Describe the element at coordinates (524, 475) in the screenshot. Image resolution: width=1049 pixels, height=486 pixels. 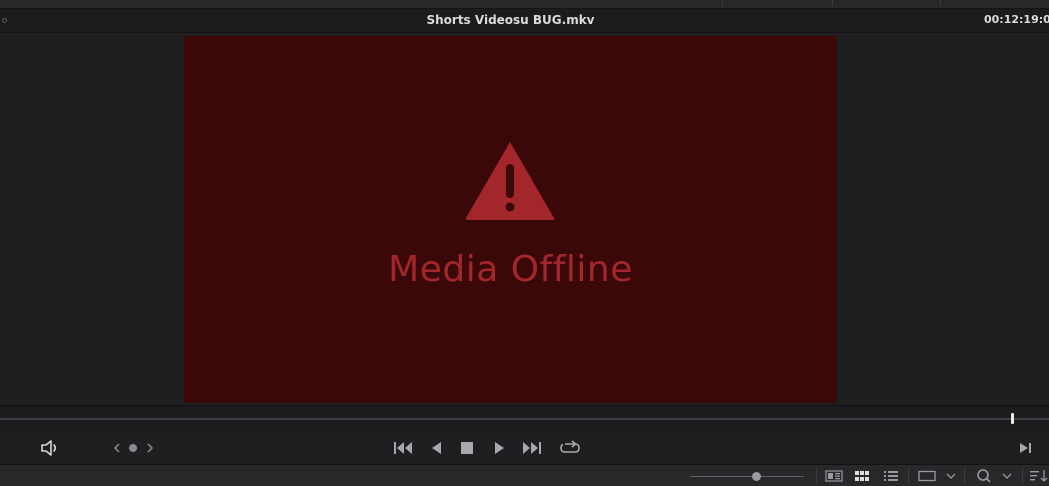
I see `bottom-toolbar` at that location.